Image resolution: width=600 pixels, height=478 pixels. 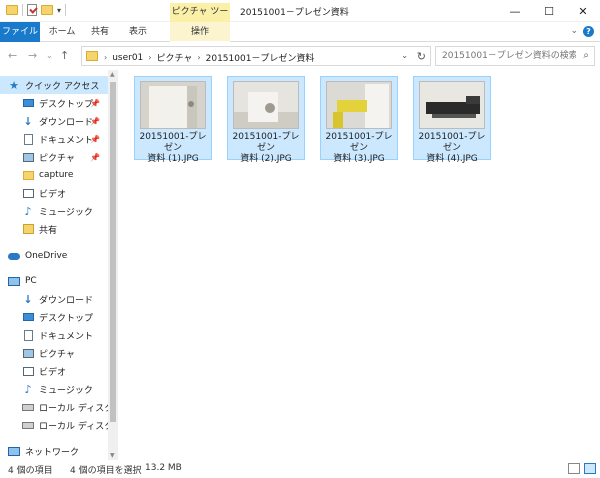 I want to click on nav-item-music: ♪ ミュージック, so click(x=56, y=211).